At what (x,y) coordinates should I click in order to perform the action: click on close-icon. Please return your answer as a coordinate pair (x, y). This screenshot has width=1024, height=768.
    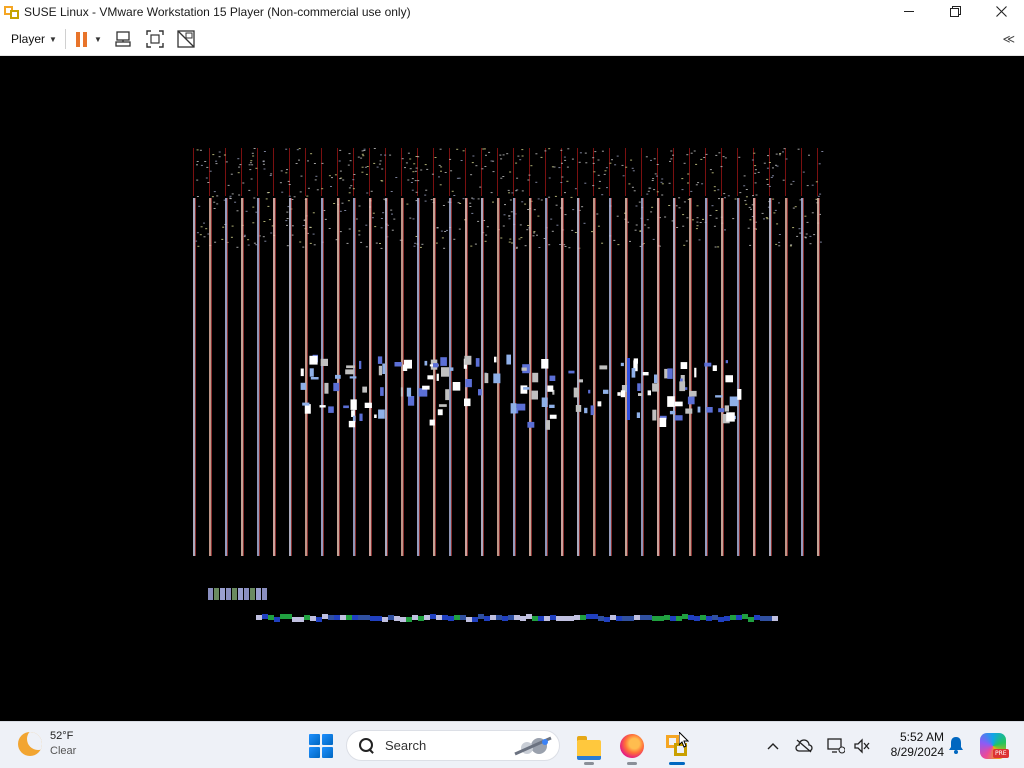
    Looking at the image, I should click on (1001, 11).